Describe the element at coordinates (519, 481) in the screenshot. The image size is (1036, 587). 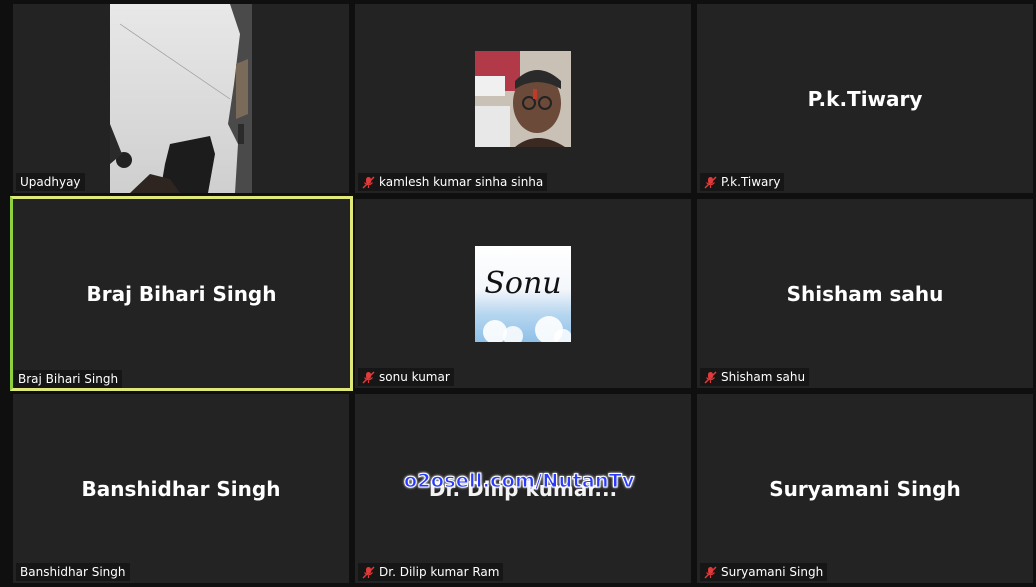
I see `watermark-text: o2osell.com/NutanTv` at that location.